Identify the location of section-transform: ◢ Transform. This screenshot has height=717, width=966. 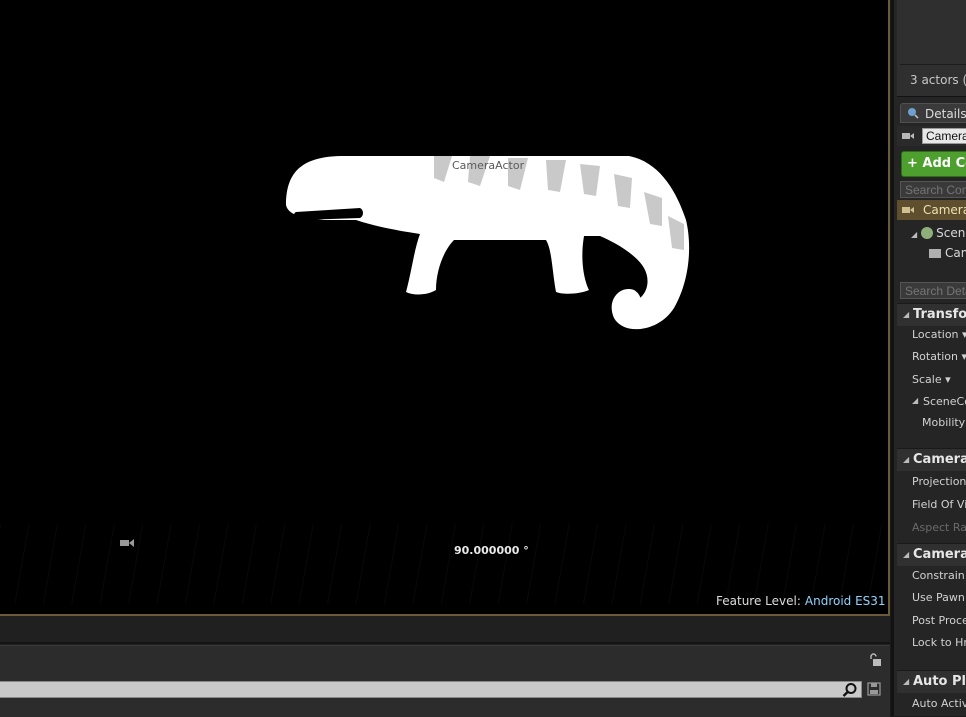
(931, 314).